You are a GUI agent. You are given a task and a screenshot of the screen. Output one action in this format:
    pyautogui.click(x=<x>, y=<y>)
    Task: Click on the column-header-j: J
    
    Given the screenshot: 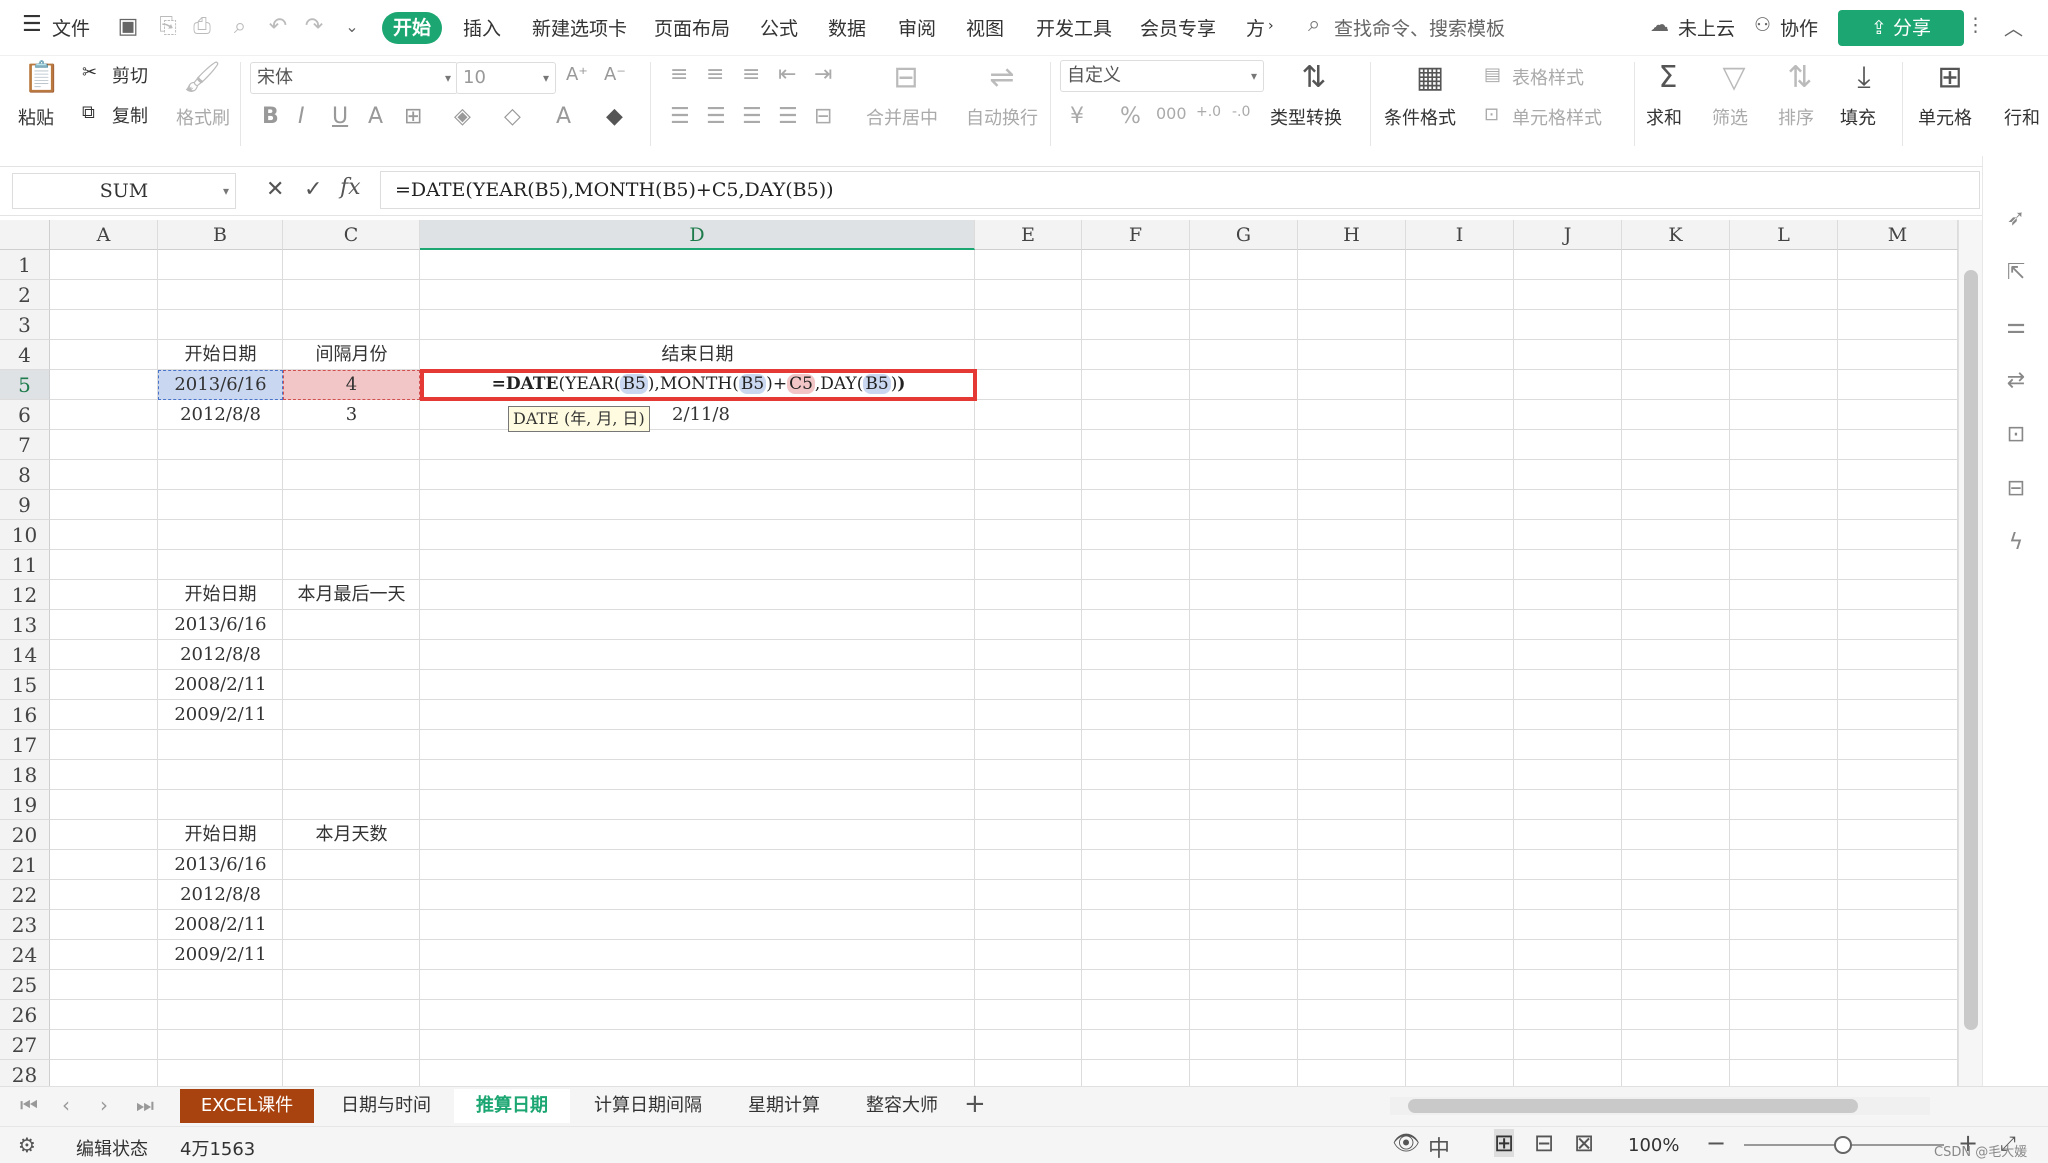 What is the action you would take?
    pyautogui.click(x=1568, y=235)
    